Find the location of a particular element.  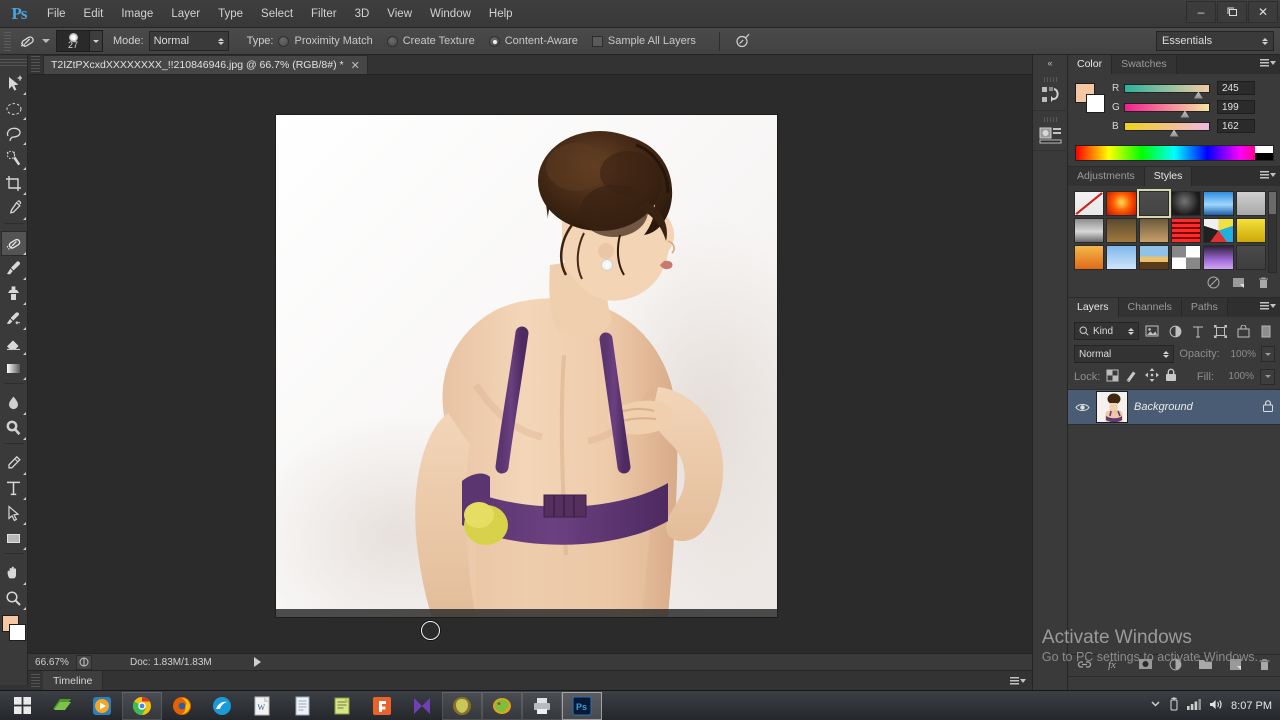

restore-button is located at coordinates (1232, 12).